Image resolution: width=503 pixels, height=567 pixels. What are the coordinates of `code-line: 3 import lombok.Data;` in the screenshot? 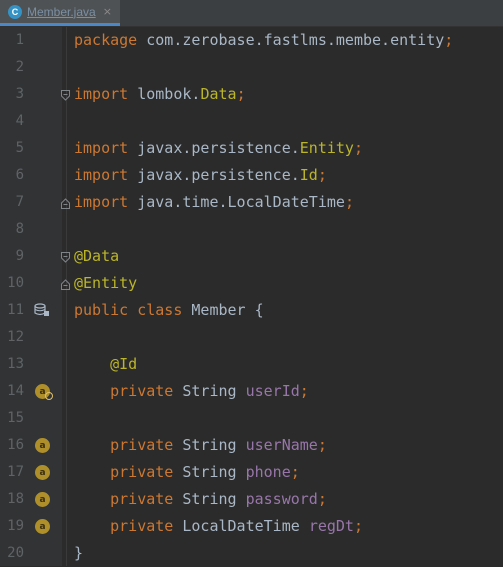 It's located at (251, 94).